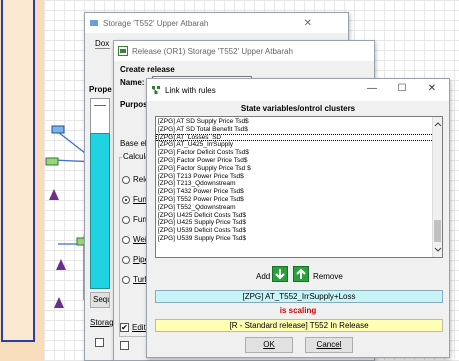 Image resolution: width=459 pixels, height=361 pixels. I want to click on list-item: [ZPG] AT_U425_IrrSupply, so click(299, 145).